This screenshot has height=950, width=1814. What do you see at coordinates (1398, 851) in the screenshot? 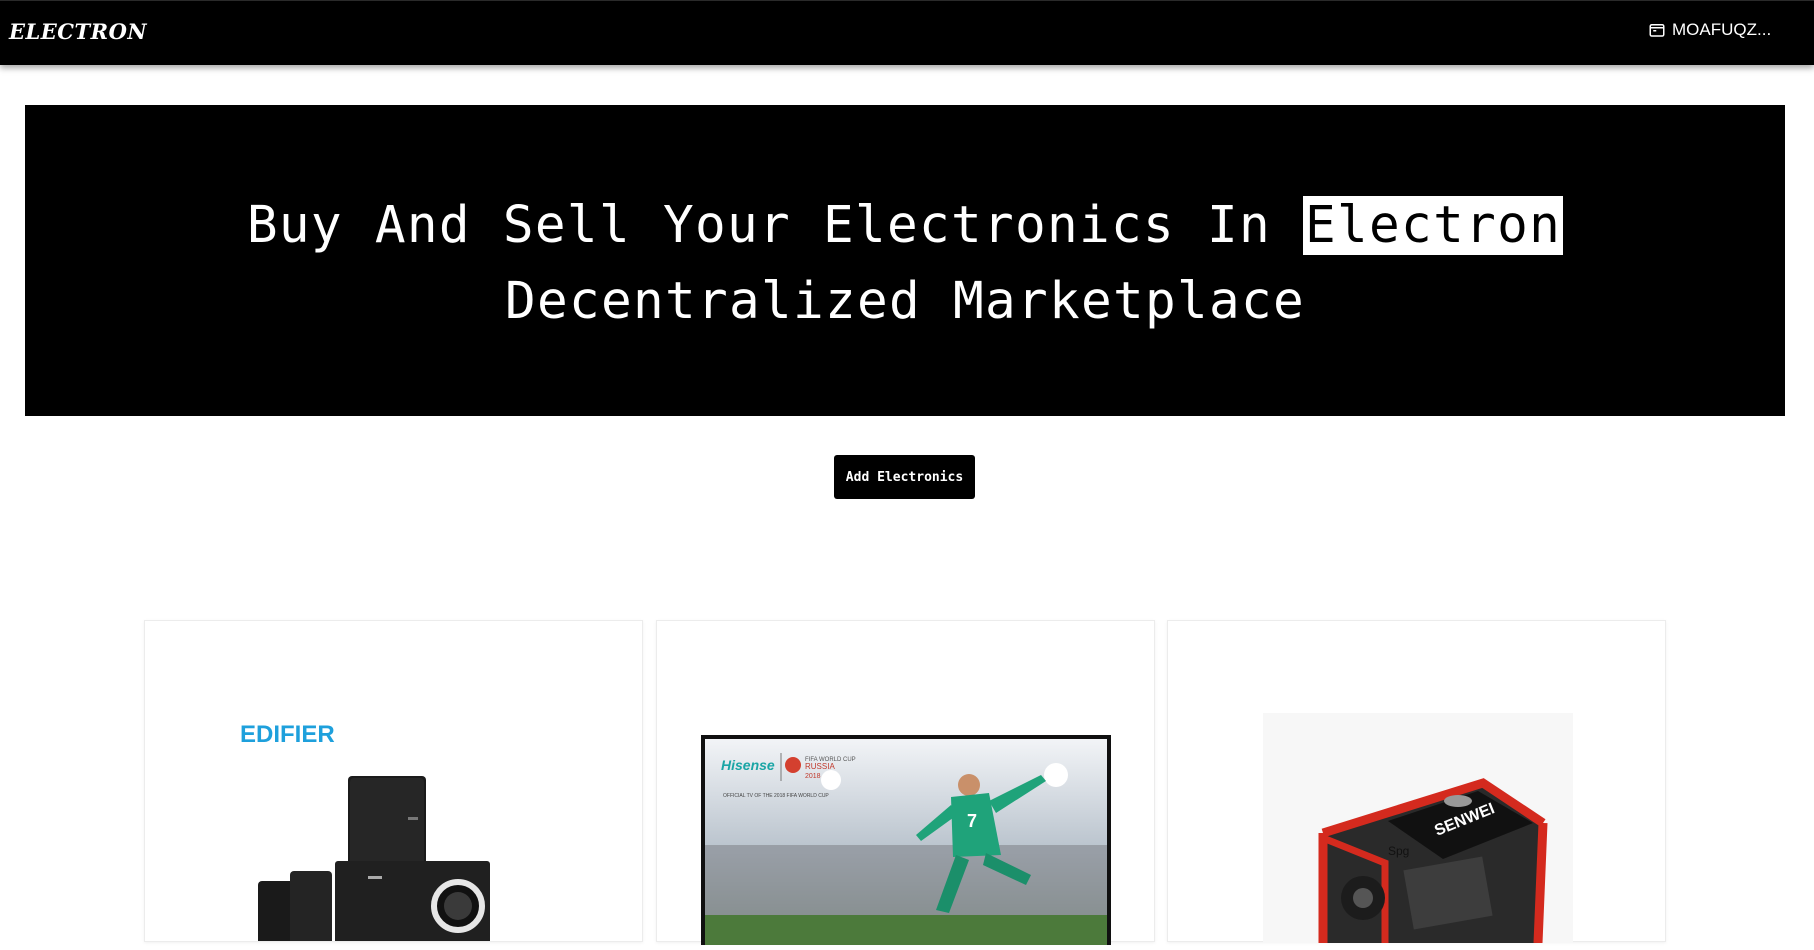
I see `generator-tag: Spg` at bounding box center [1398, 851].